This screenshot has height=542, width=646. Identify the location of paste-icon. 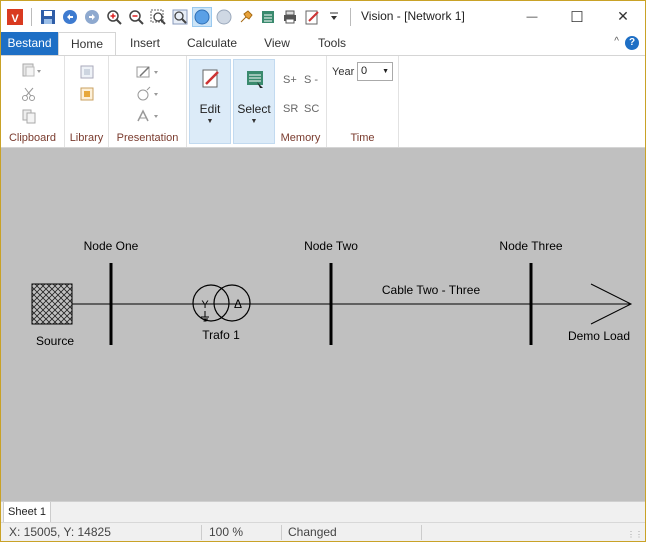
(32, 71).